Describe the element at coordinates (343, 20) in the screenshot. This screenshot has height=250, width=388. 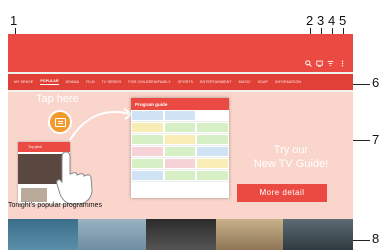
I see `callout-5: 5` at that location.